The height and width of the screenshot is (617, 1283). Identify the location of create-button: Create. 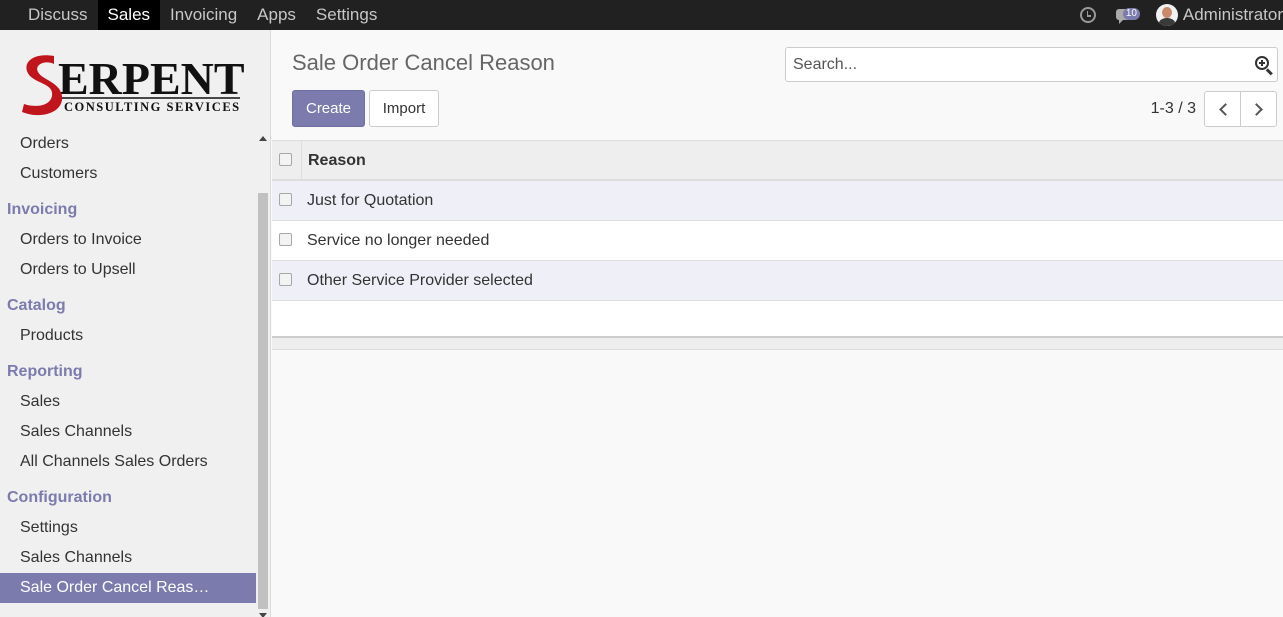
(328, 108).